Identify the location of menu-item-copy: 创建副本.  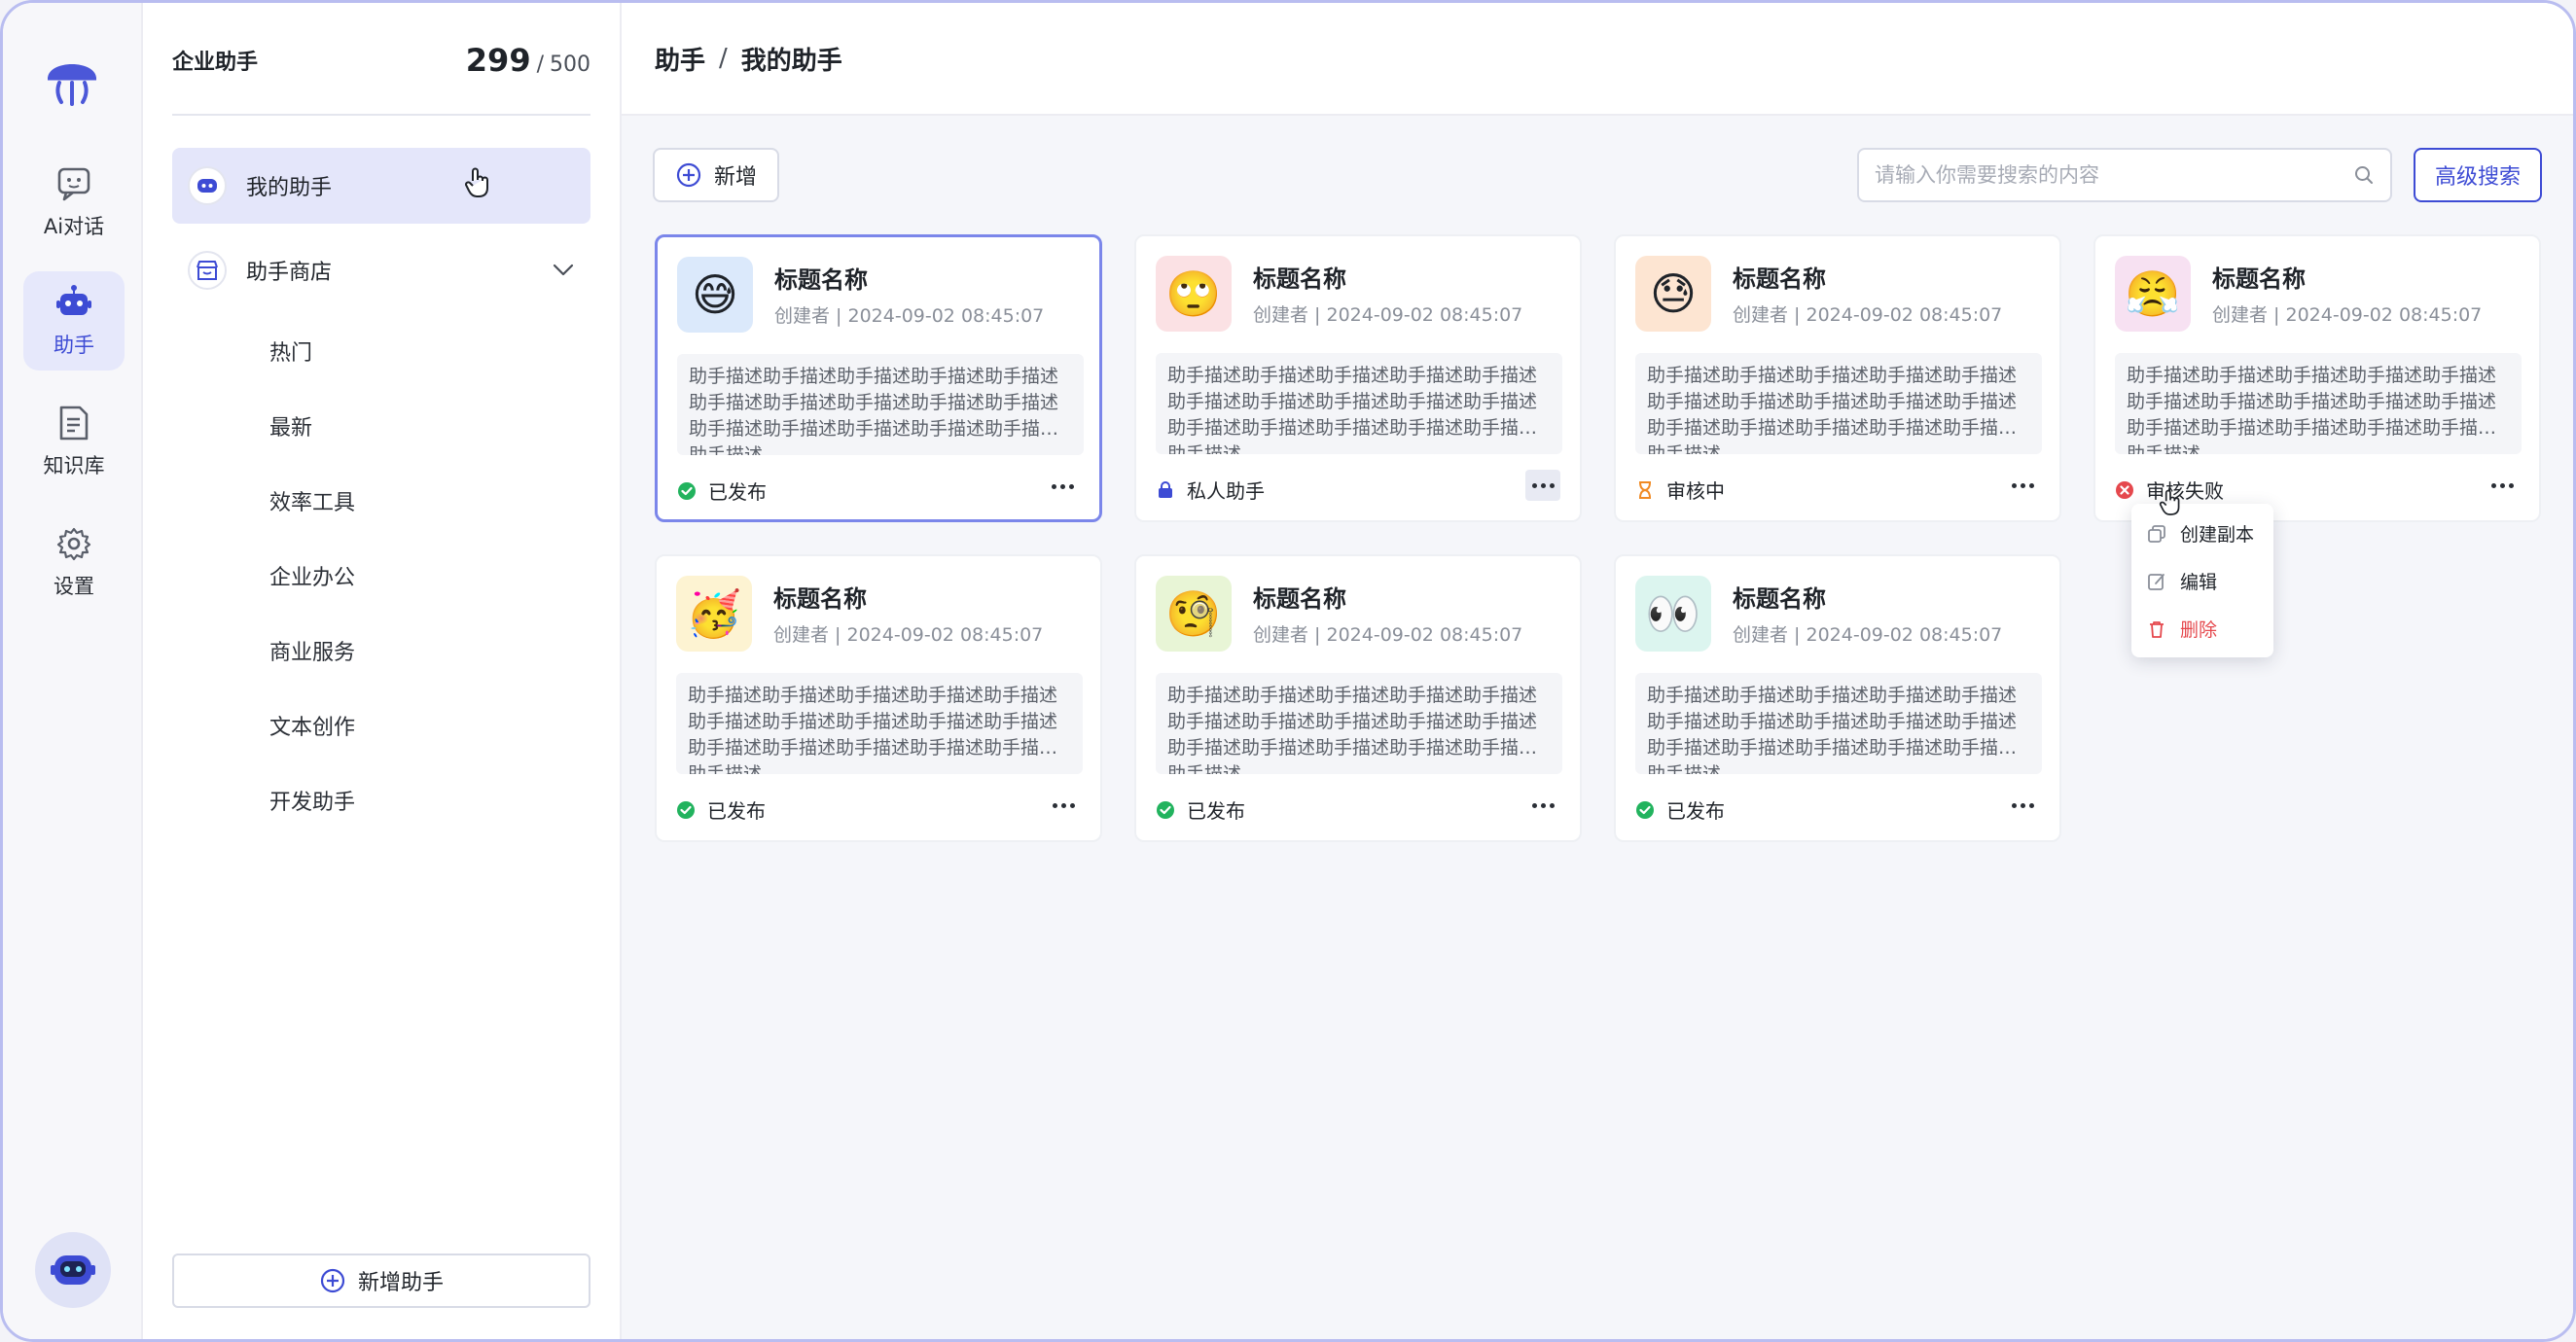
(2202, 533).